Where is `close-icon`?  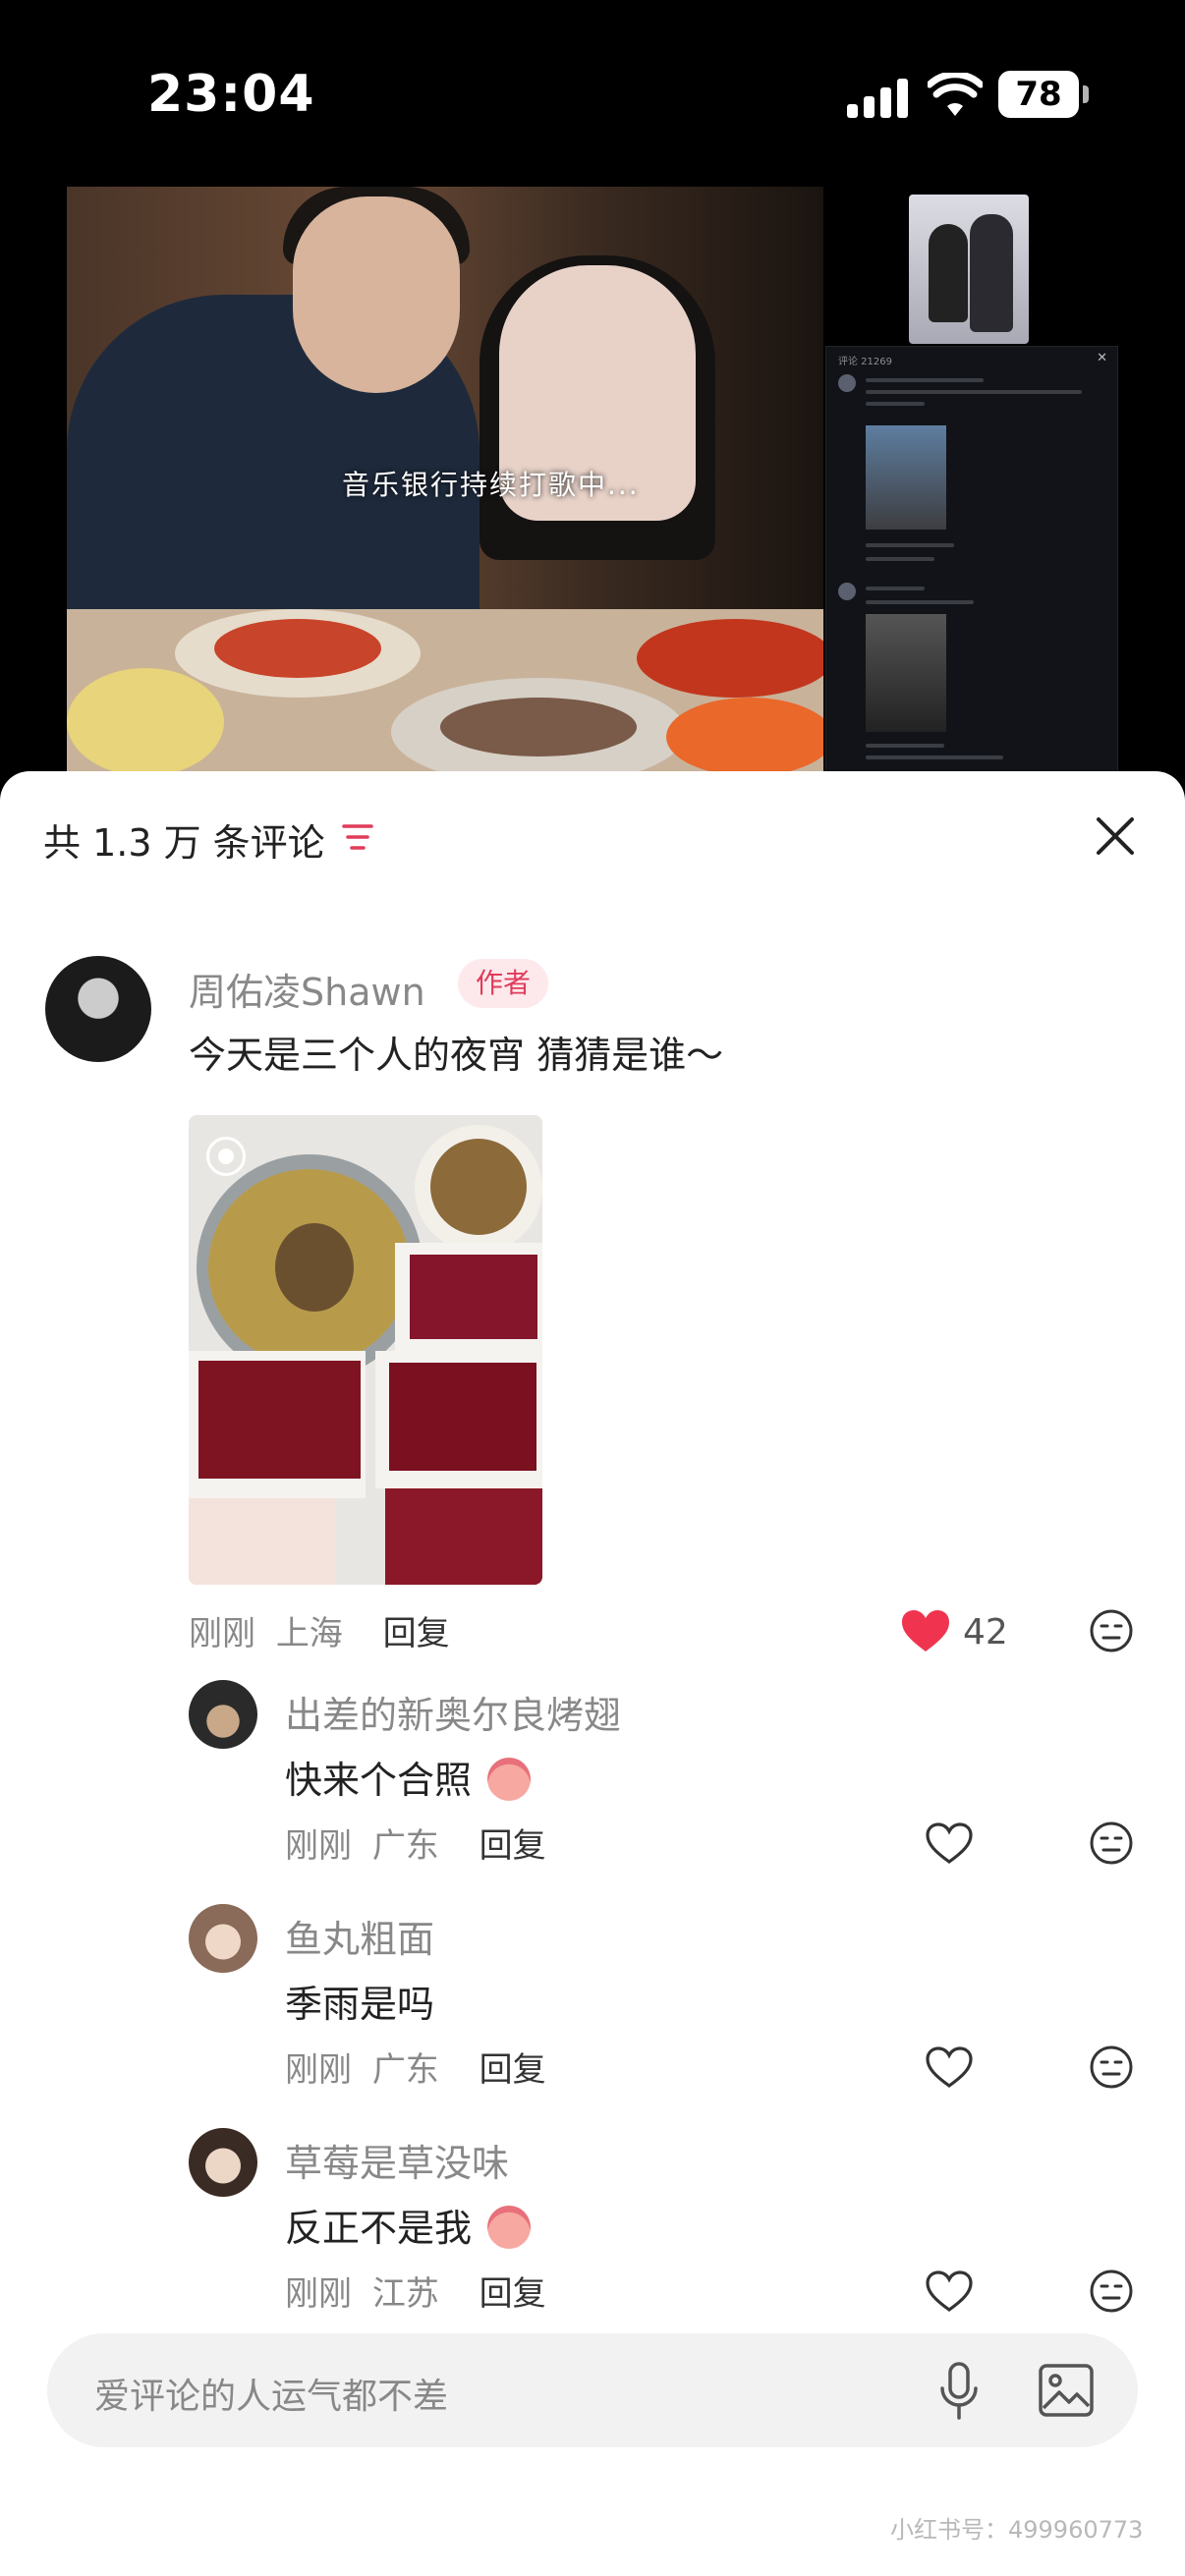
close-icon is located at coordinates (1115, 836).